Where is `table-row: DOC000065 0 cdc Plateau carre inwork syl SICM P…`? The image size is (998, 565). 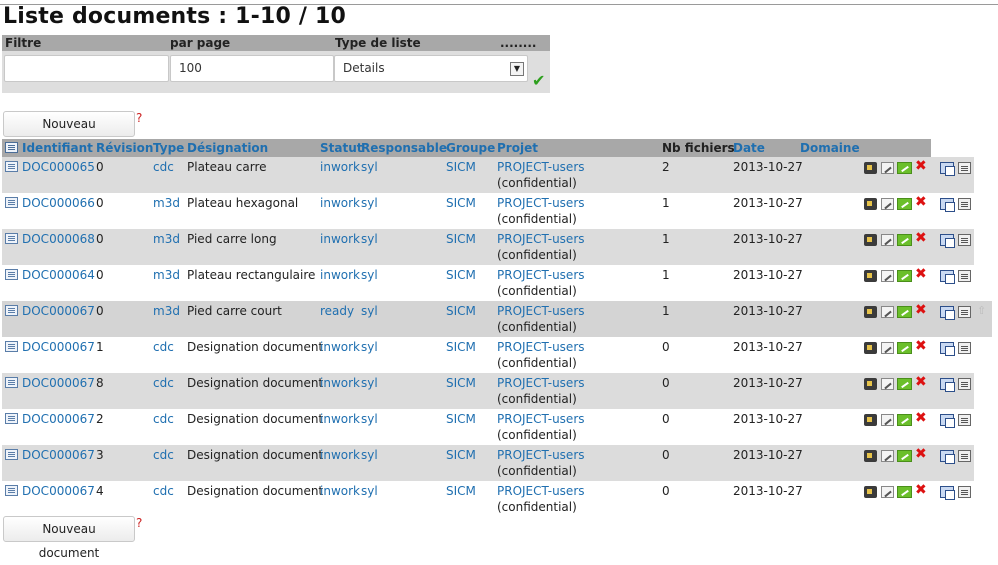 table-row: DOC000065 0 cdc Plateau carre inwork syl SICM P… is located at coordinates (488, 175).